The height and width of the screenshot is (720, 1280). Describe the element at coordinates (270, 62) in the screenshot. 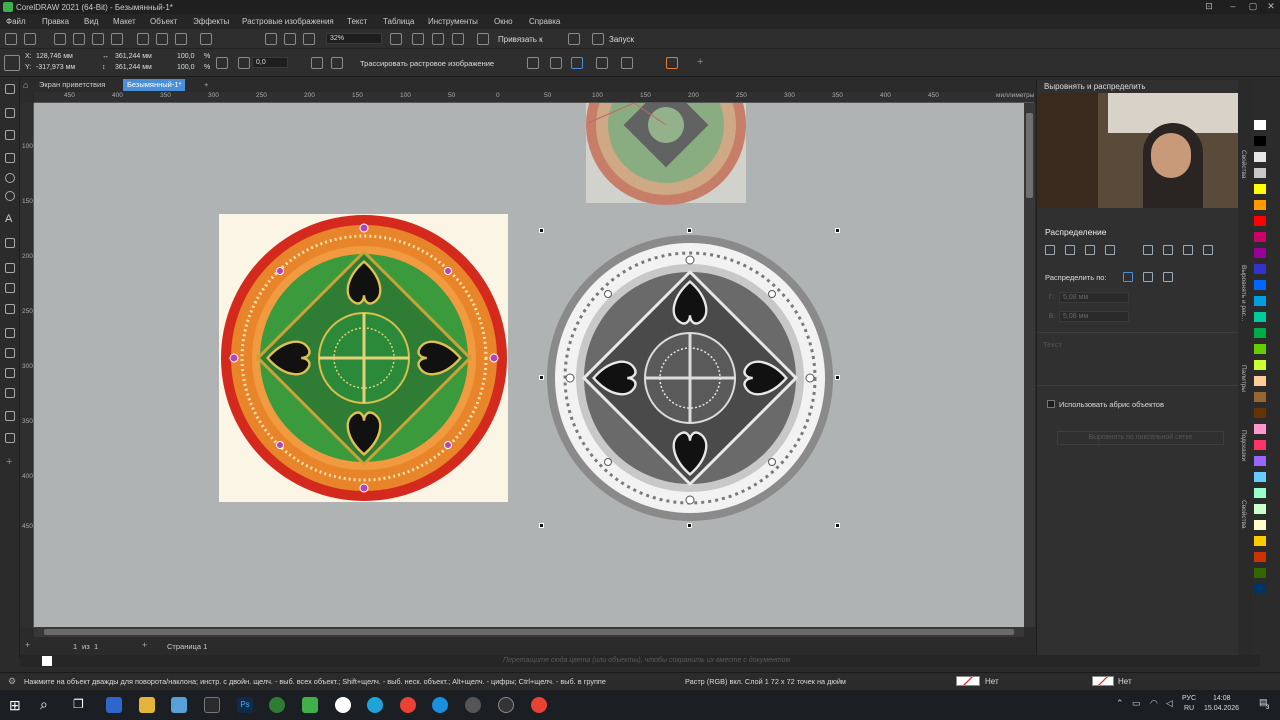

I see `angle-field: 0,0` at that location.